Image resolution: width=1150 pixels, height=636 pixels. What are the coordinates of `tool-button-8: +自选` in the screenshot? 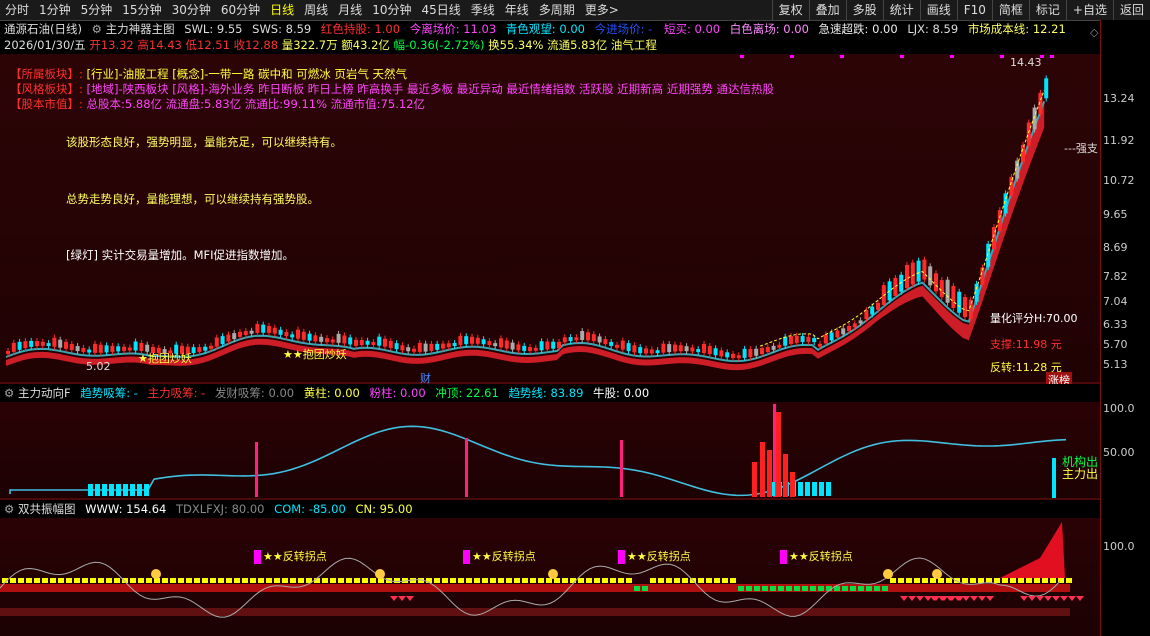 It's located at (1089, 10).